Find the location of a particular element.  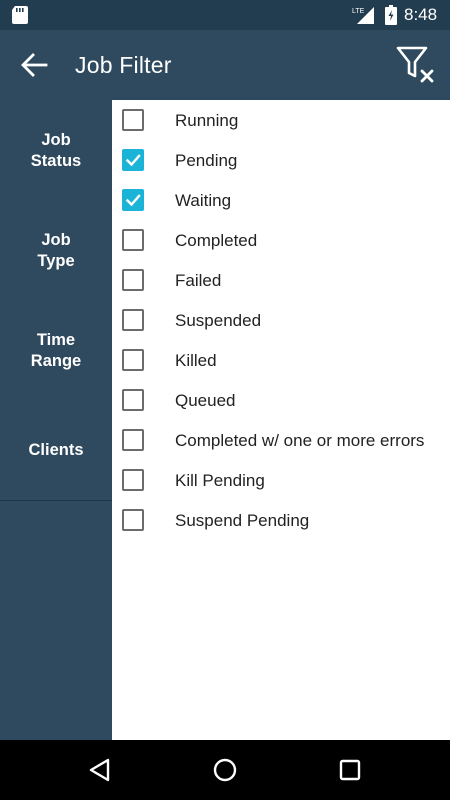

sd-card-icon is located at coordinates (20, 15).